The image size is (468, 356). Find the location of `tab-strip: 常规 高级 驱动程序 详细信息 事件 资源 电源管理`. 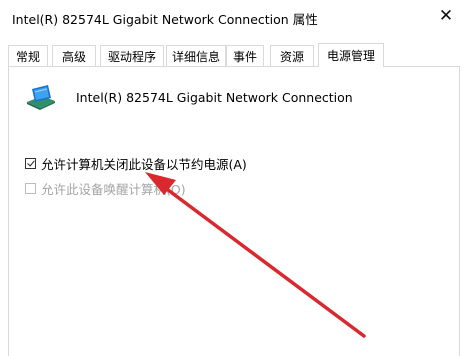

tab-strip: 常规 高级 驱动程序 详细信息 事件 资源 电源管理 is located at coordinates (234, 55).